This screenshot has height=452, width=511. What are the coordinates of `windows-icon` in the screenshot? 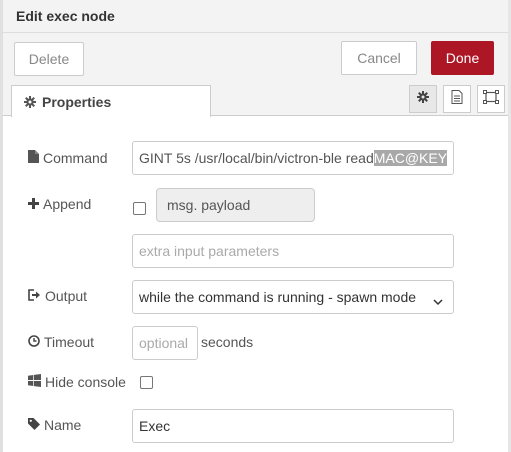 It's located at (34, 382).